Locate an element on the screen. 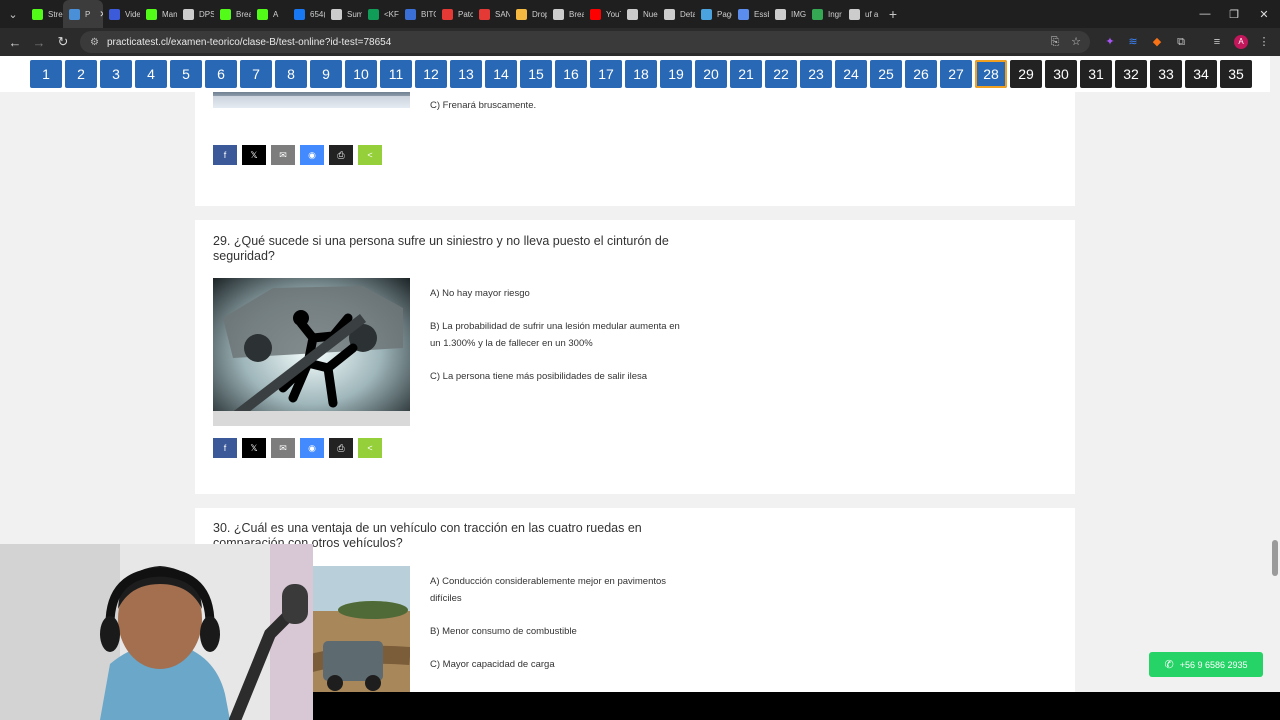 The height and width of the screenshot is (720, 1280). question-nav-button-29: 29 is located at coordinates (1026, 74).